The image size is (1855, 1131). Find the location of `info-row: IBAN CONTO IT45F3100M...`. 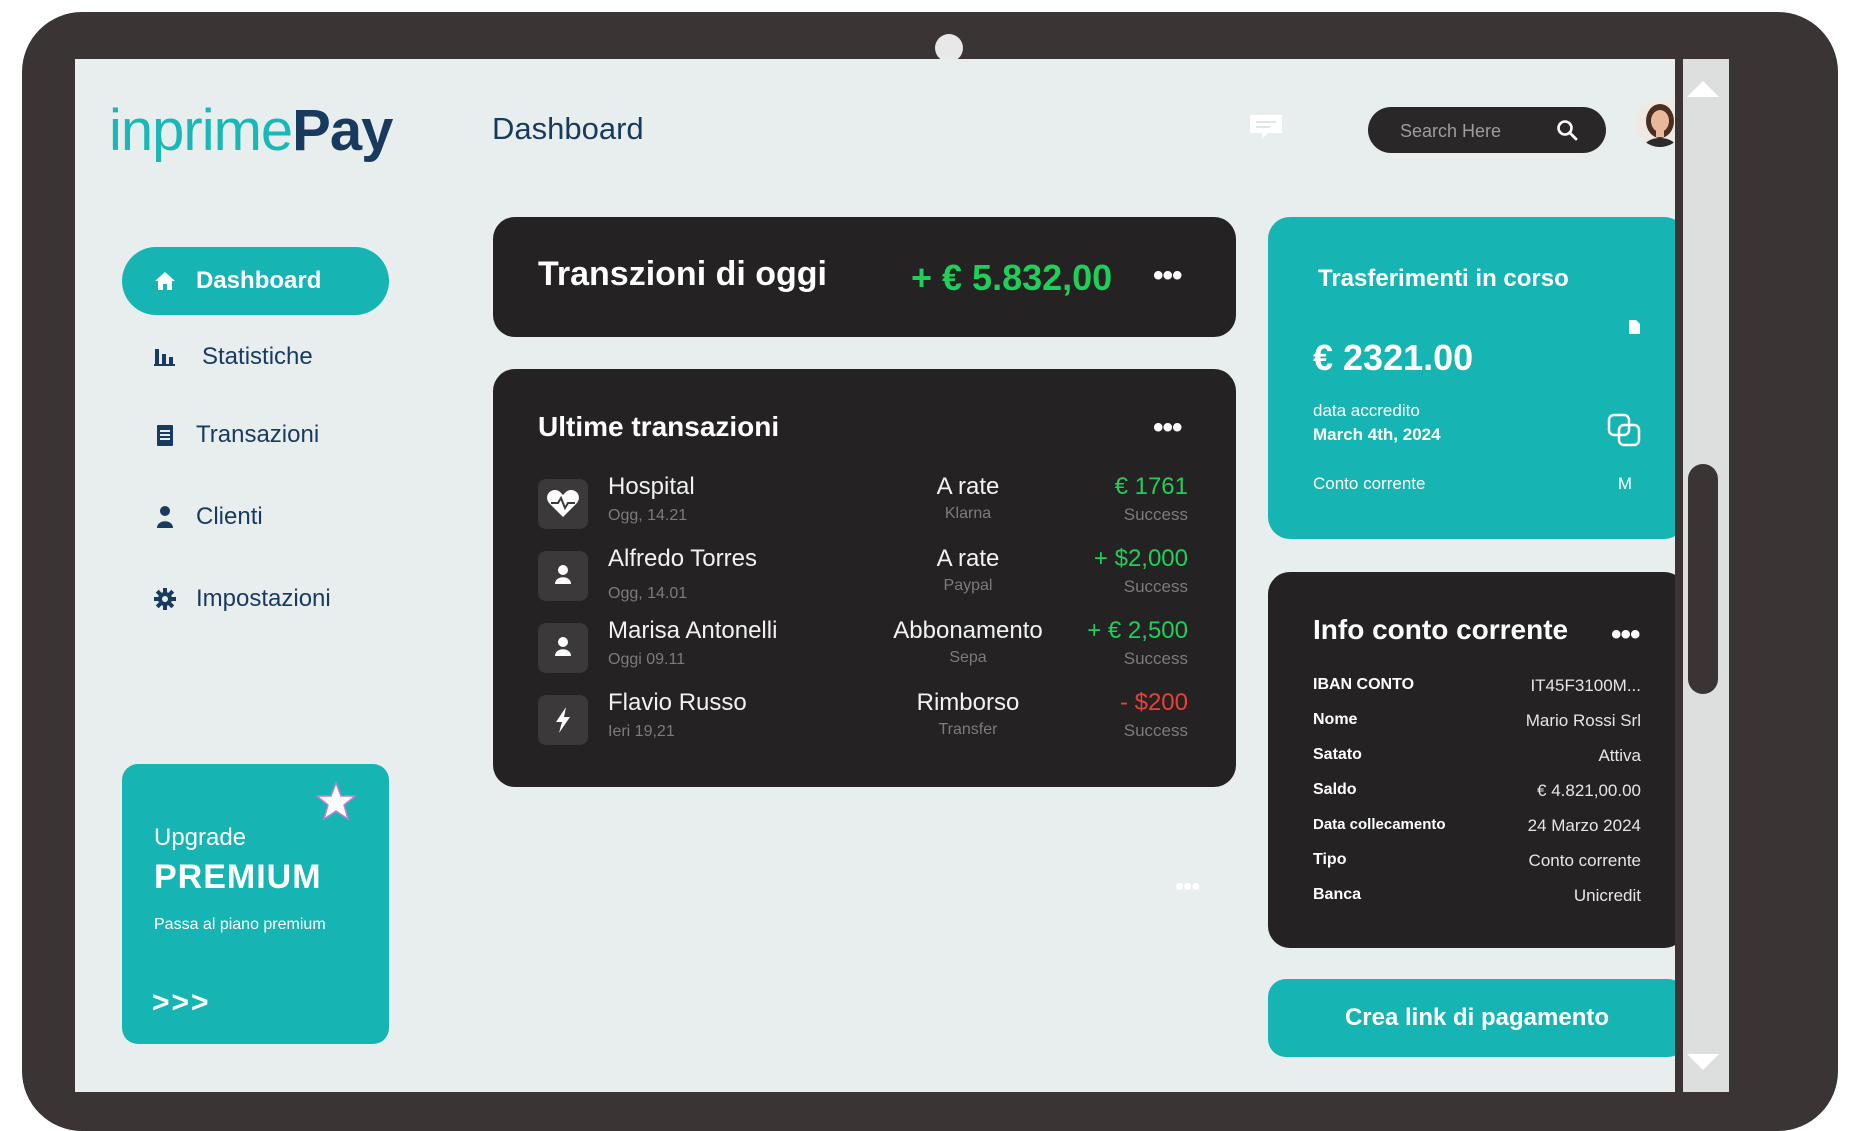

info-row: IBAN CONTO IT45F3100M... is located at coordinates (1477, 690).